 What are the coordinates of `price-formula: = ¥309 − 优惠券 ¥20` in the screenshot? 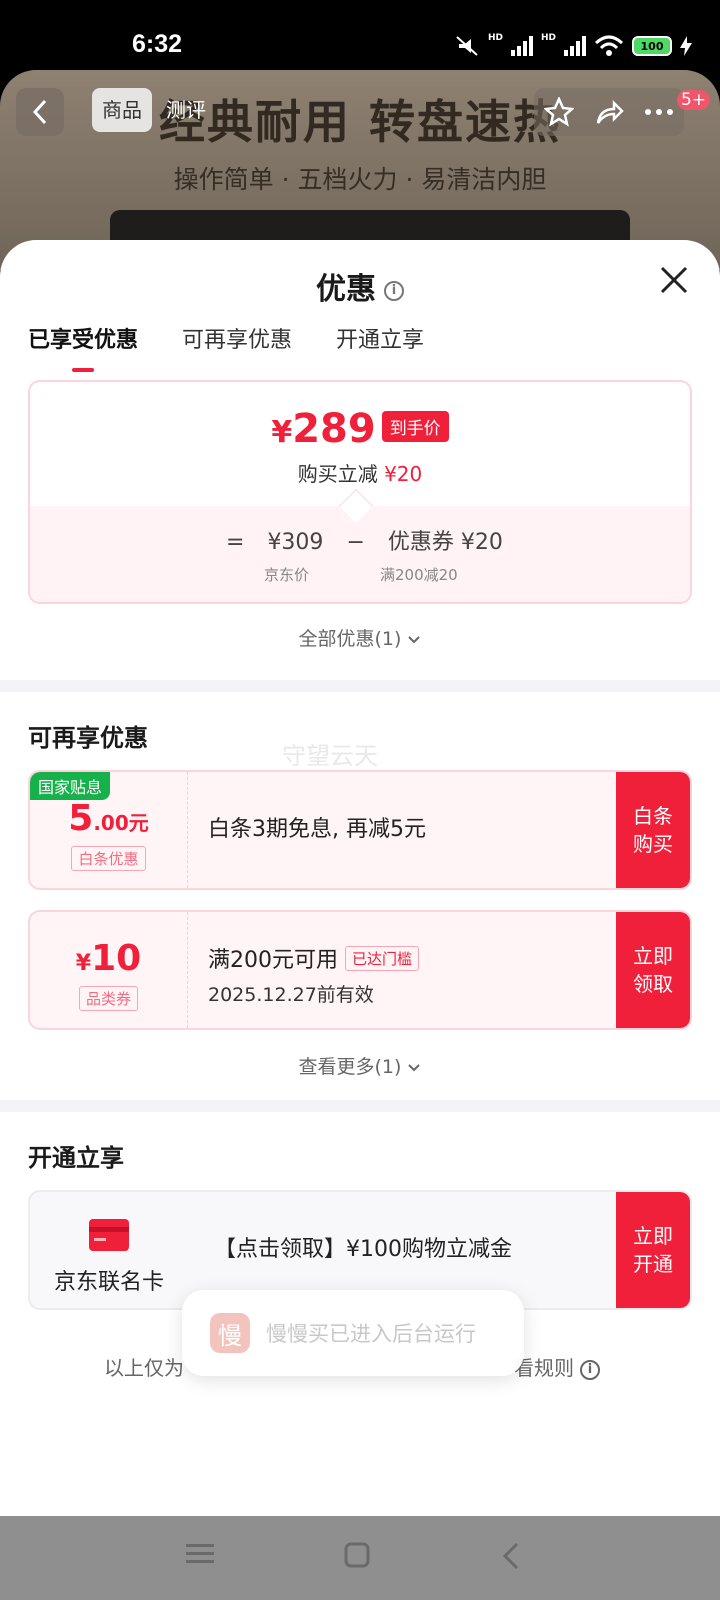 It's located at (372, 540).